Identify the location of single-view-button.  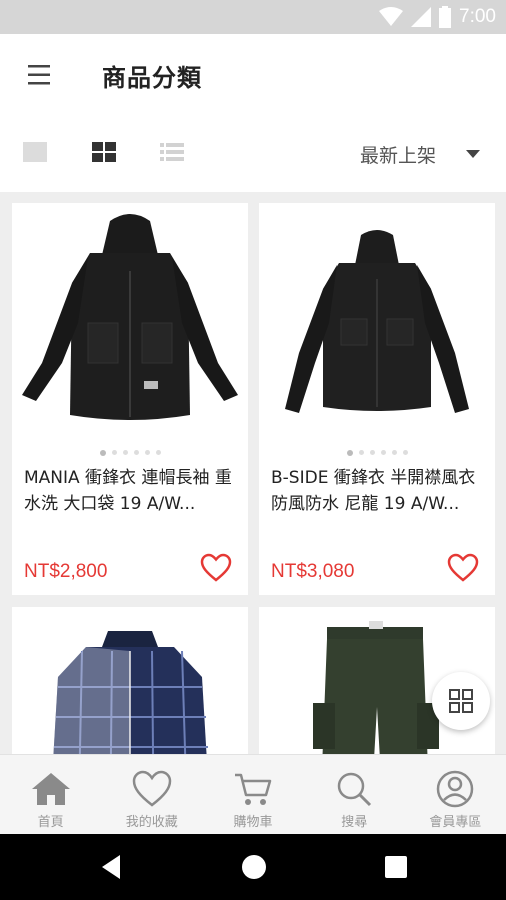
(36, 153).